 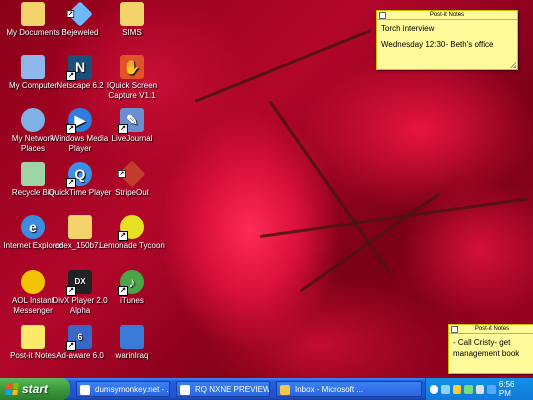 What do you see at coordinates (132, 300) in the screenshot?
I see `icon-label: iTunes` at bounding box center [132, 300].